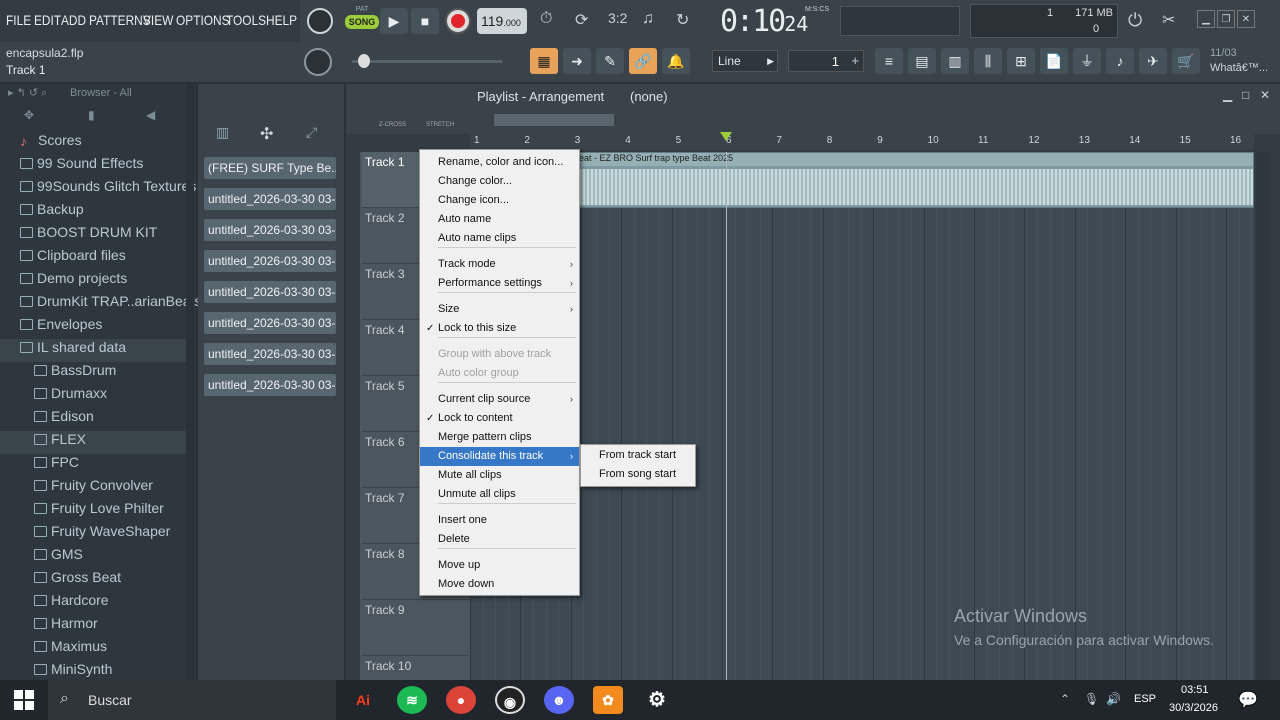 The image size is (1280, 720). I want to click on browser-item: 99 Sound Effects, so click(93, 166).